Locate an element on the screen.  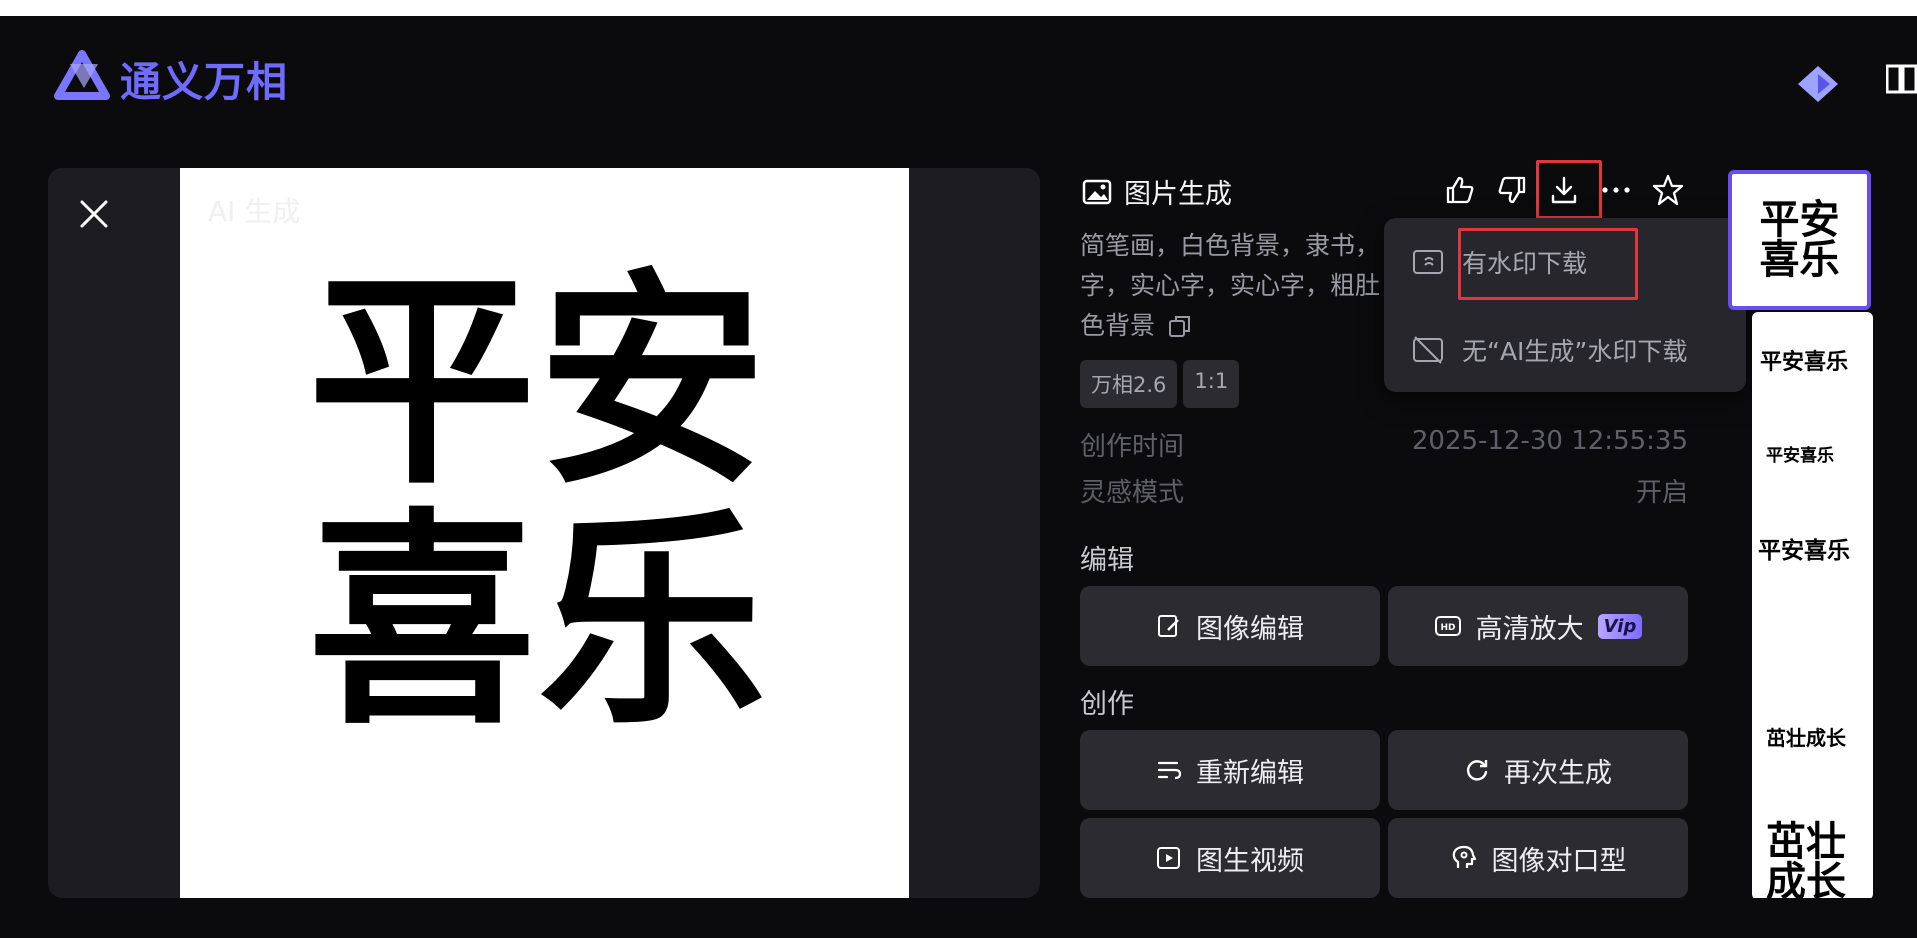
thumbnail-text: 平安 喜乐 is located at coordinates (1799, 240).